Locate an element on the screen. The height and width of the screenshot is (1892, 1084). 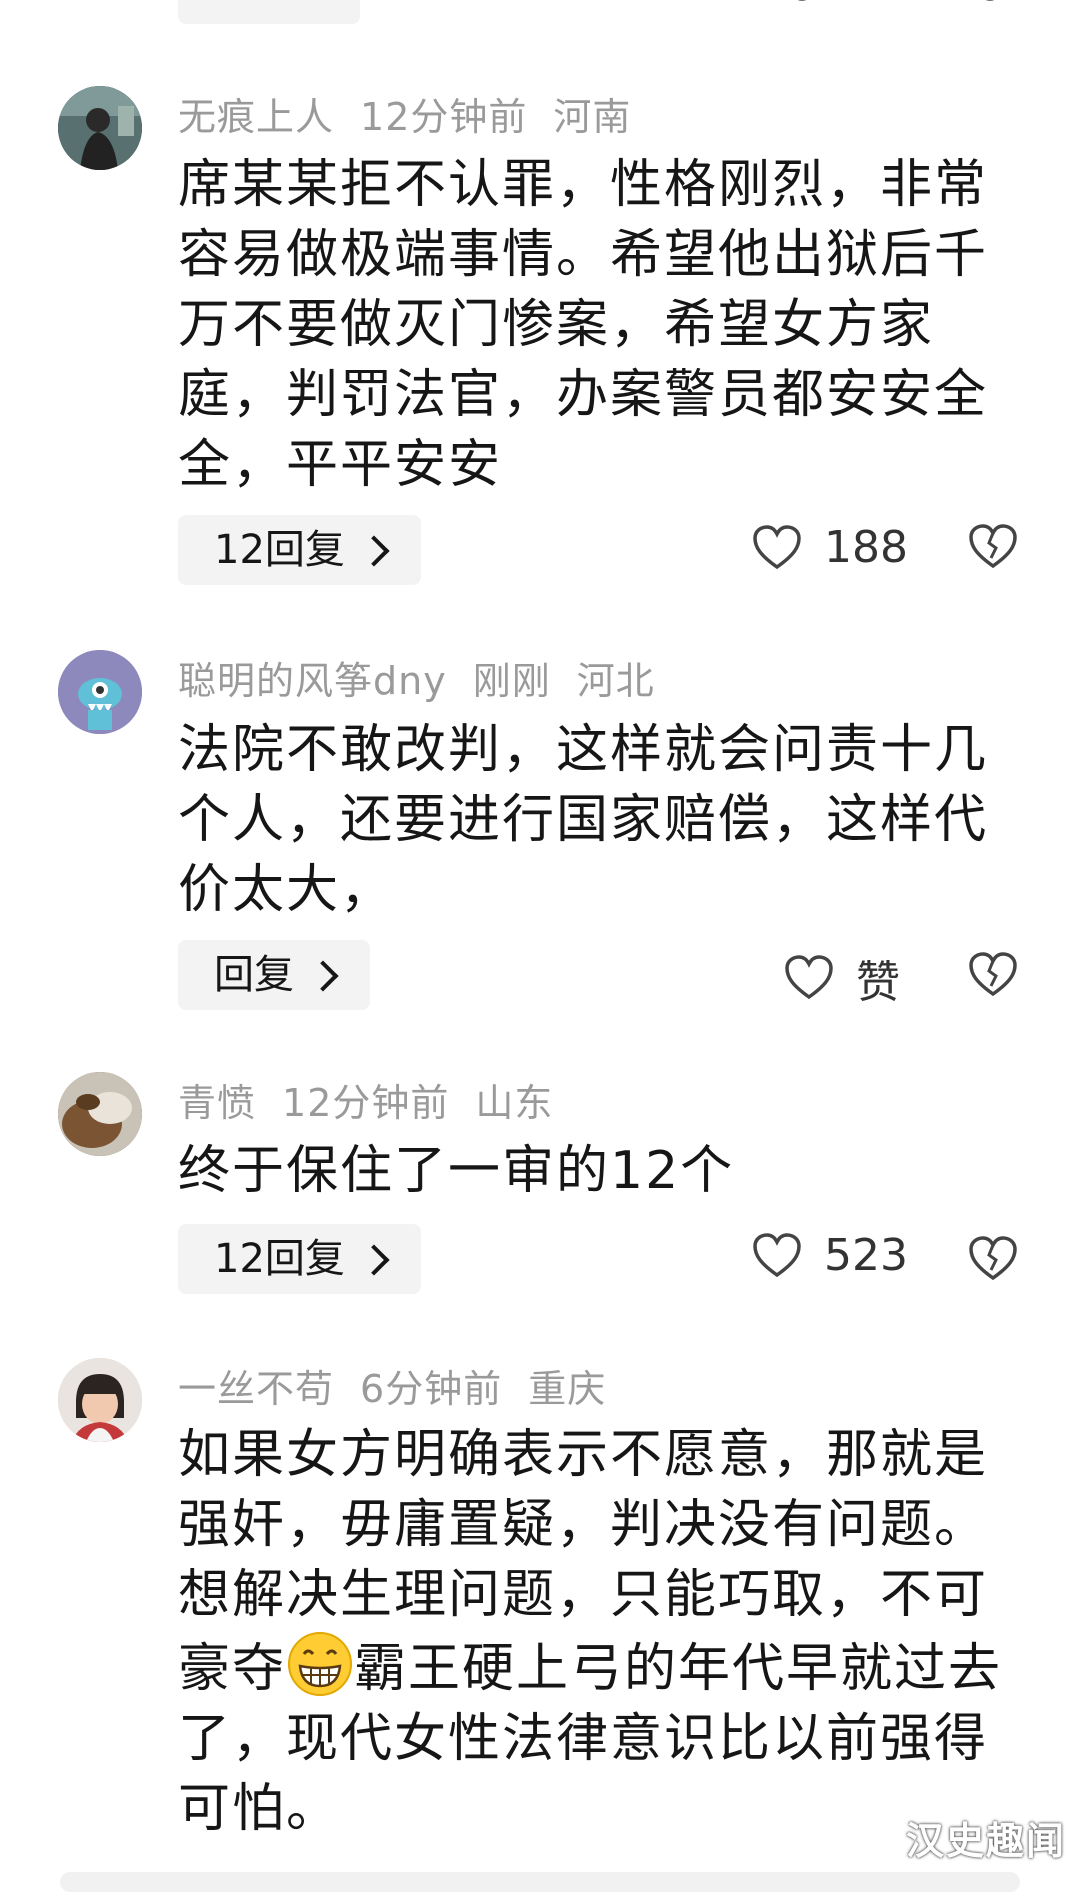
next-comment-edge is located at coordinates (540, 1882).